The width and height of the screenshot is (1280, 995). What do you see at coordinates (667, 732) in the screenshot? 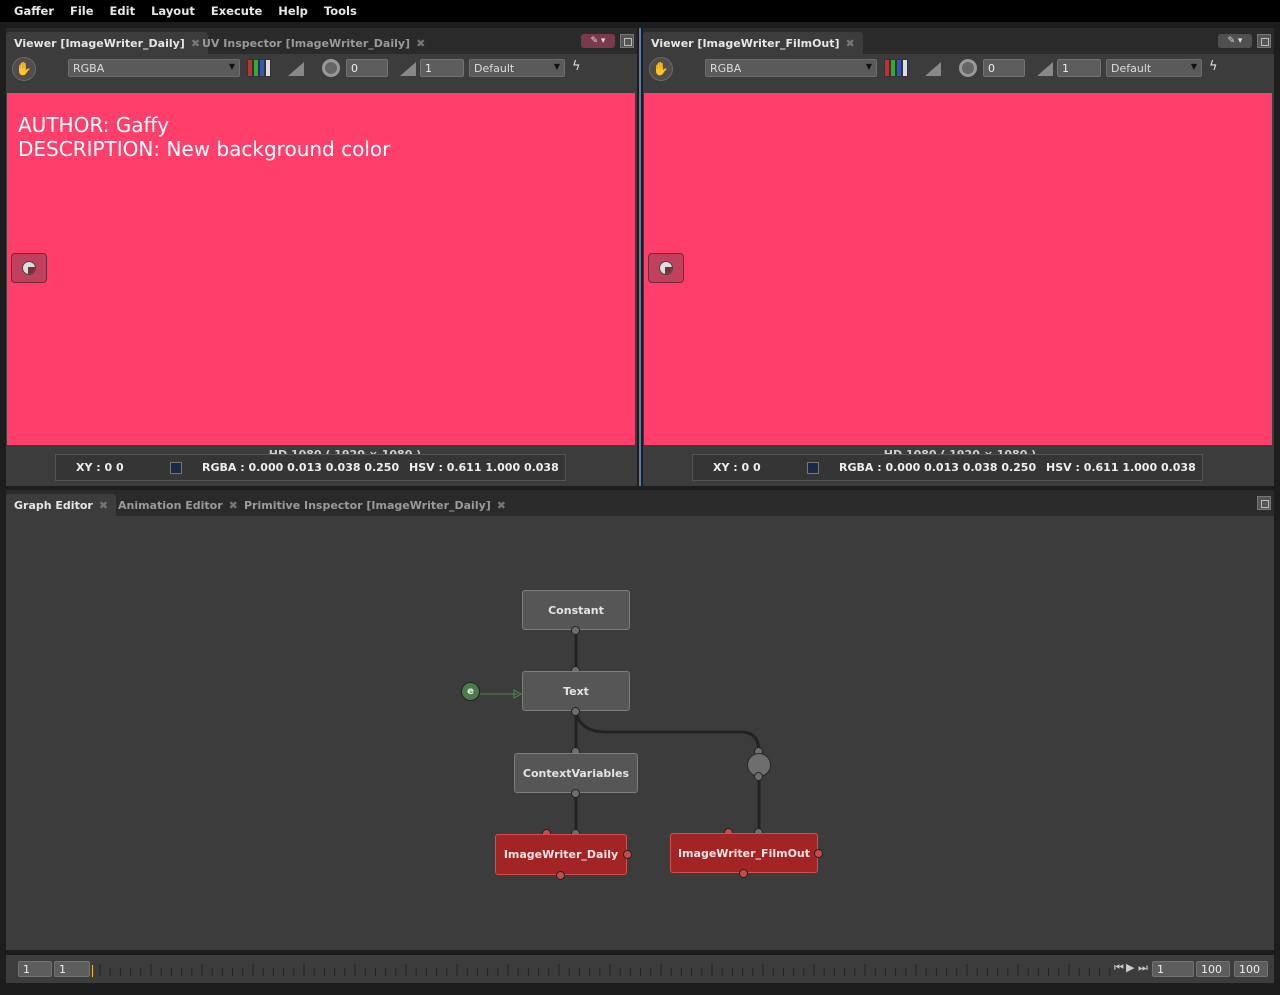
I see `connection-text-dot` at bounding box center [667, 732].